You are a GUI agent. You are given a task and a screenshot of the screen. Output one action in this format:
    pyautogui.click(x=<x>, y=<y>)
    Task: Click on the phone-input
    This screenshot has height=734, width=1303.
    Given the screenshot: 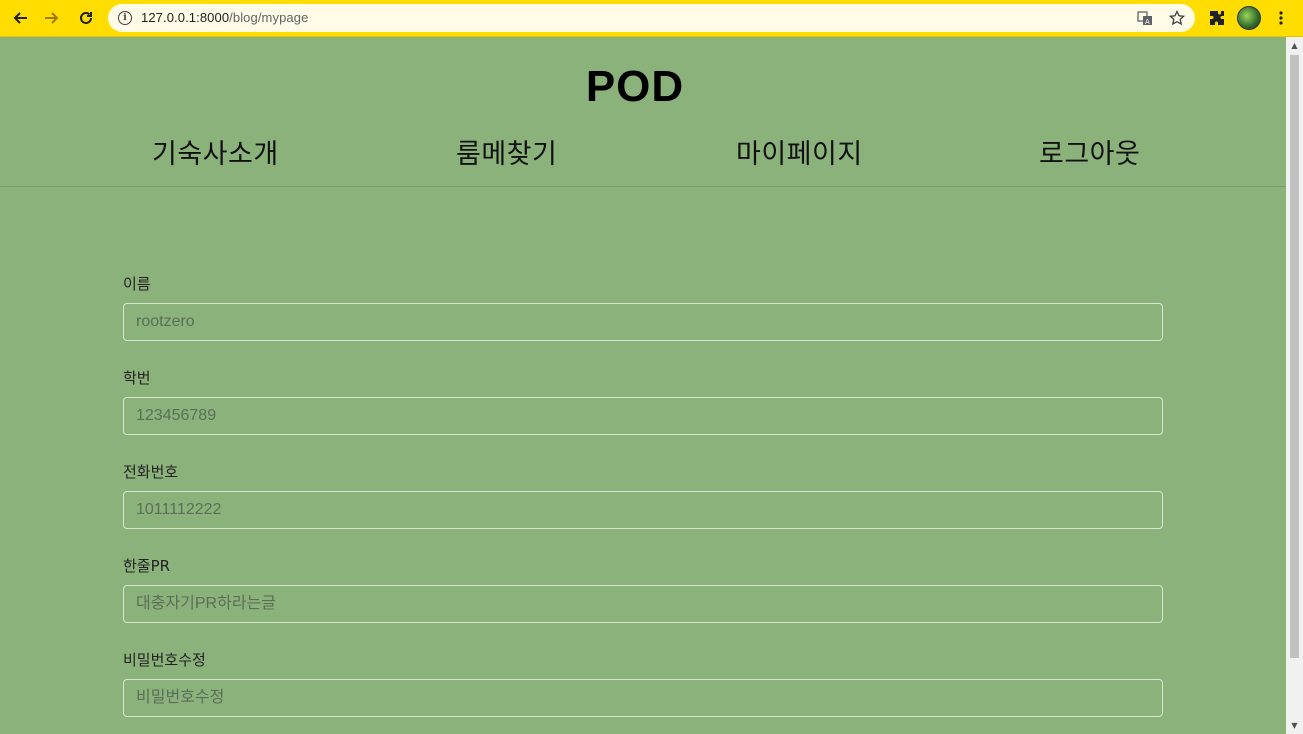 What is the action you would take?
    pyautogui.click(x=643, y=510)
    